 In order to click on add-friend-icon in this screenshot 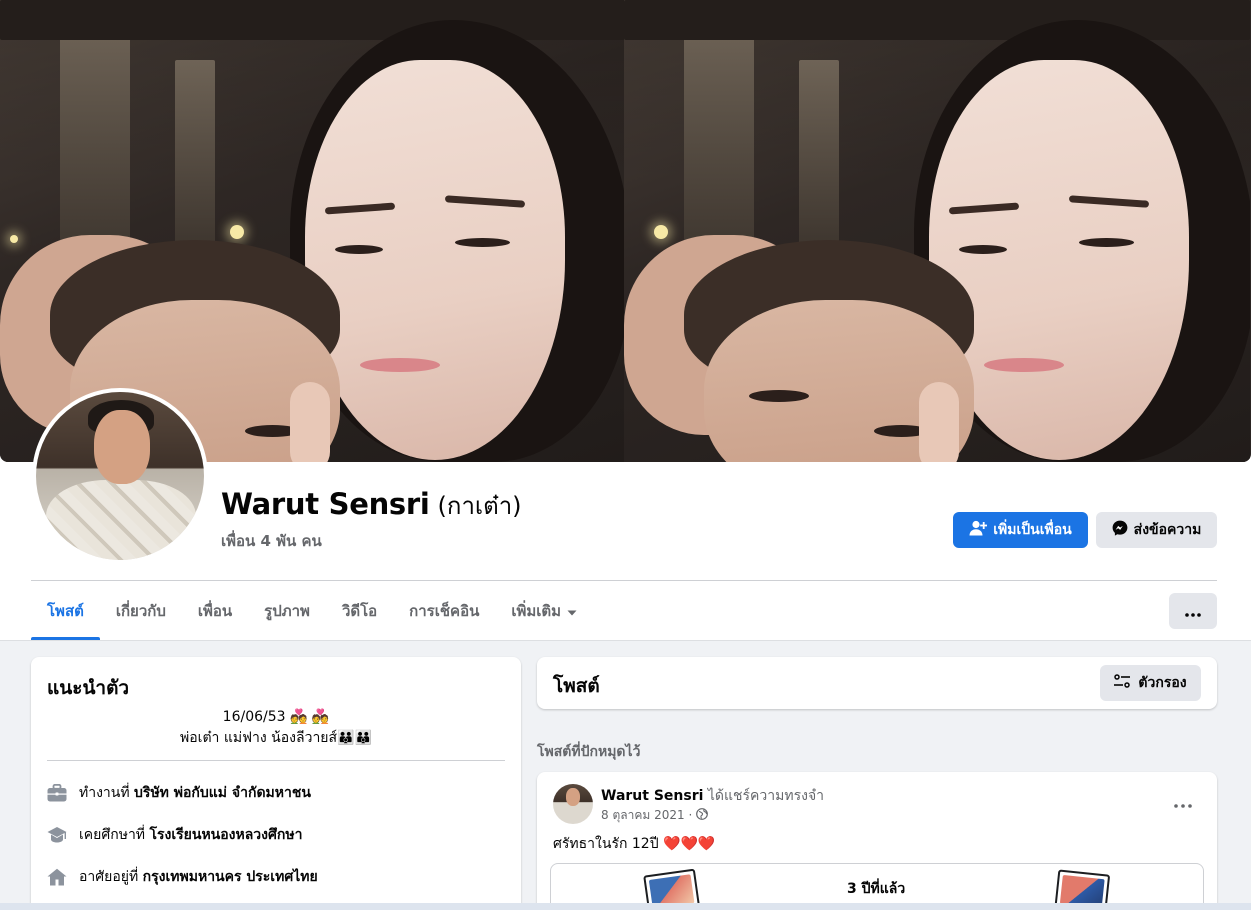, I will do `click(978, 530)`.